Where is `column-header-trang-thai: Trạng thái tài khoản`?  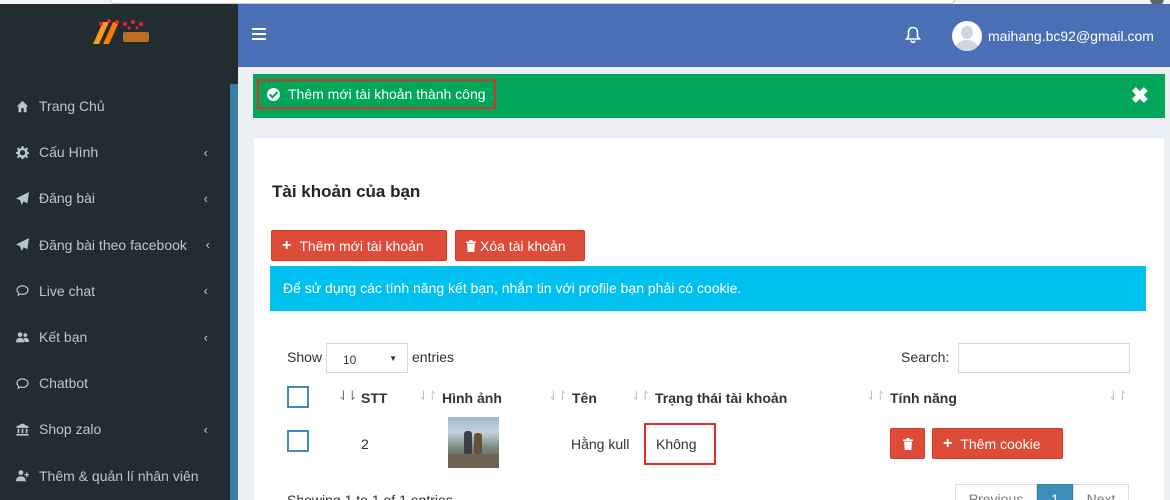
column-header-trang-thai: Trạng thái tài khoản is located at coordinates (721, 398).